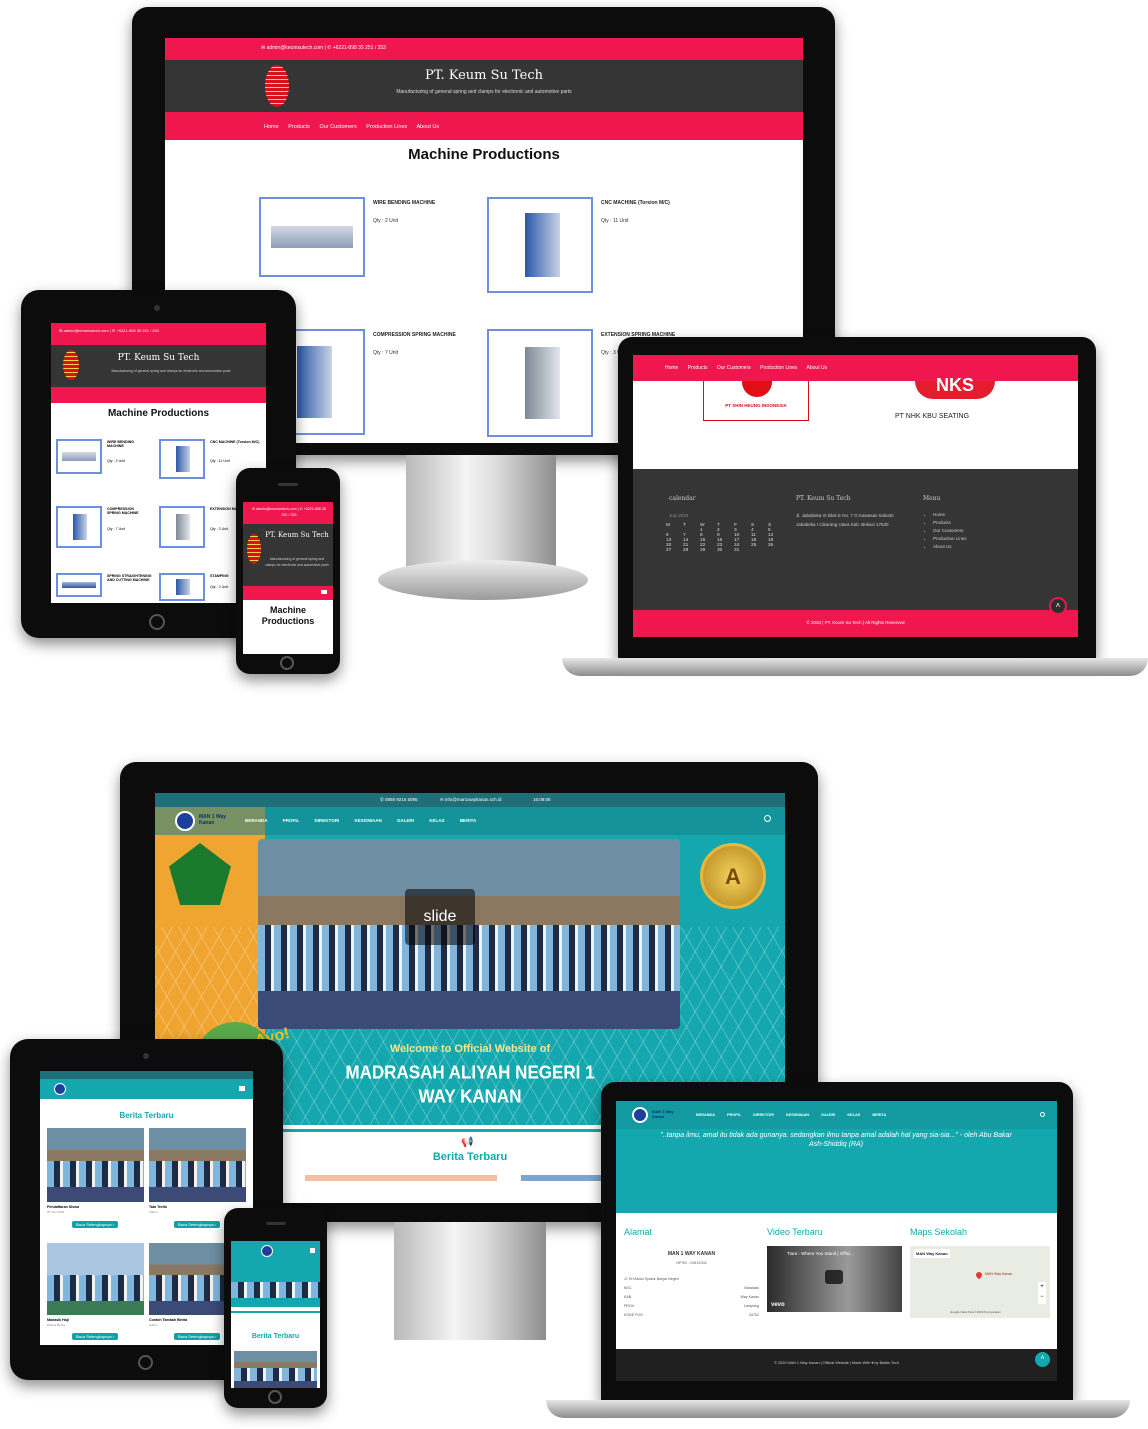 Image resolution: width=1148 pixels, height=1429 pixels. Describe the element at coordinates (540, 245) in the screenshot. I see `product-image-cnc` at that location.